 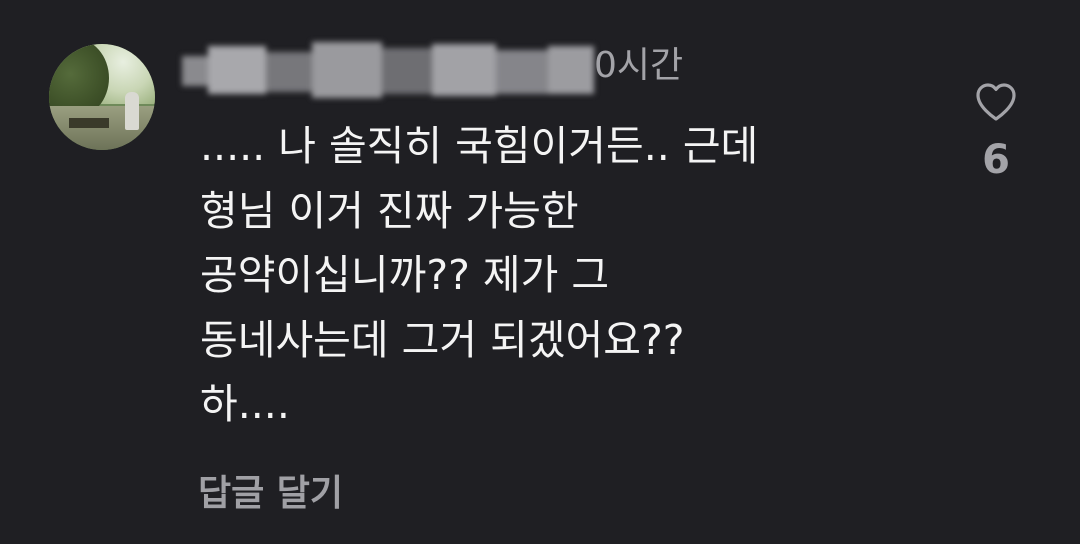 What do you see at coordinates (389, 210) in the screenshot?
I see `comment-line: 형님 이거 진짜 가능한` at bounding box center [389, 210].